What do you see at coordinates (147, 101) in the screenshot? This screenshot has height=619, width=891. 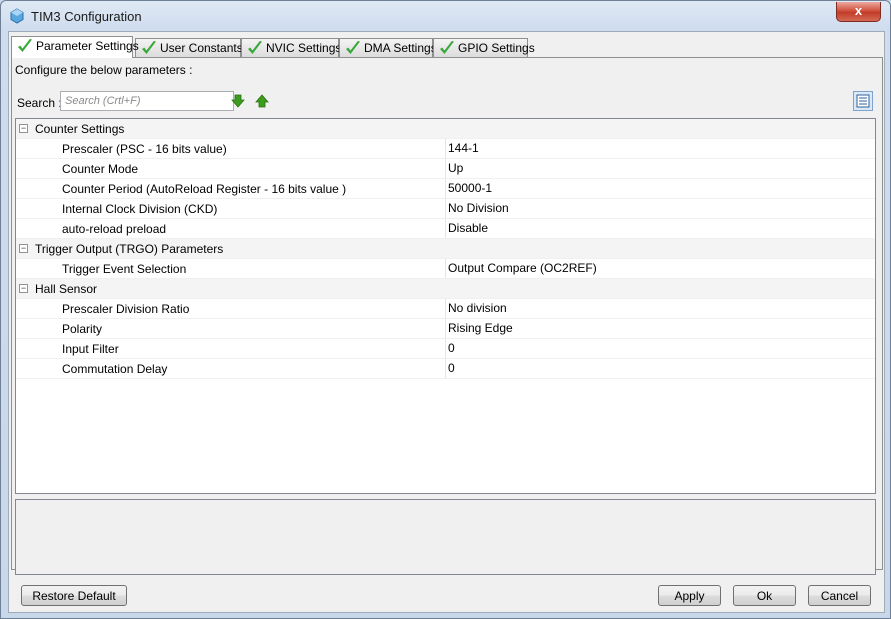 I see `search-input` at bounding box center [147, 101].